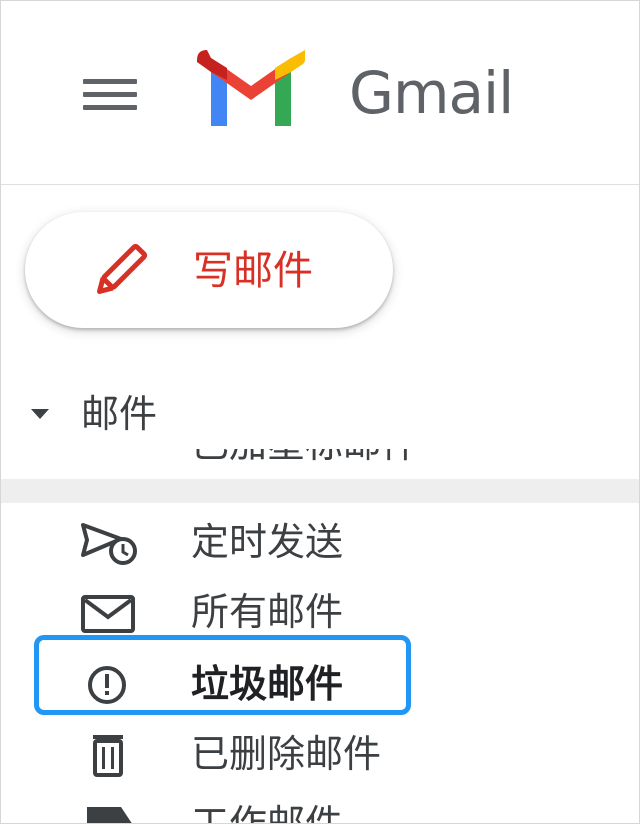 This screenshot has width=640, height=824. What do you see at coordinates (267, 813) in the screenshot?
I see `nav-item-label: 工作邮件` at bounding box center [267, 813].